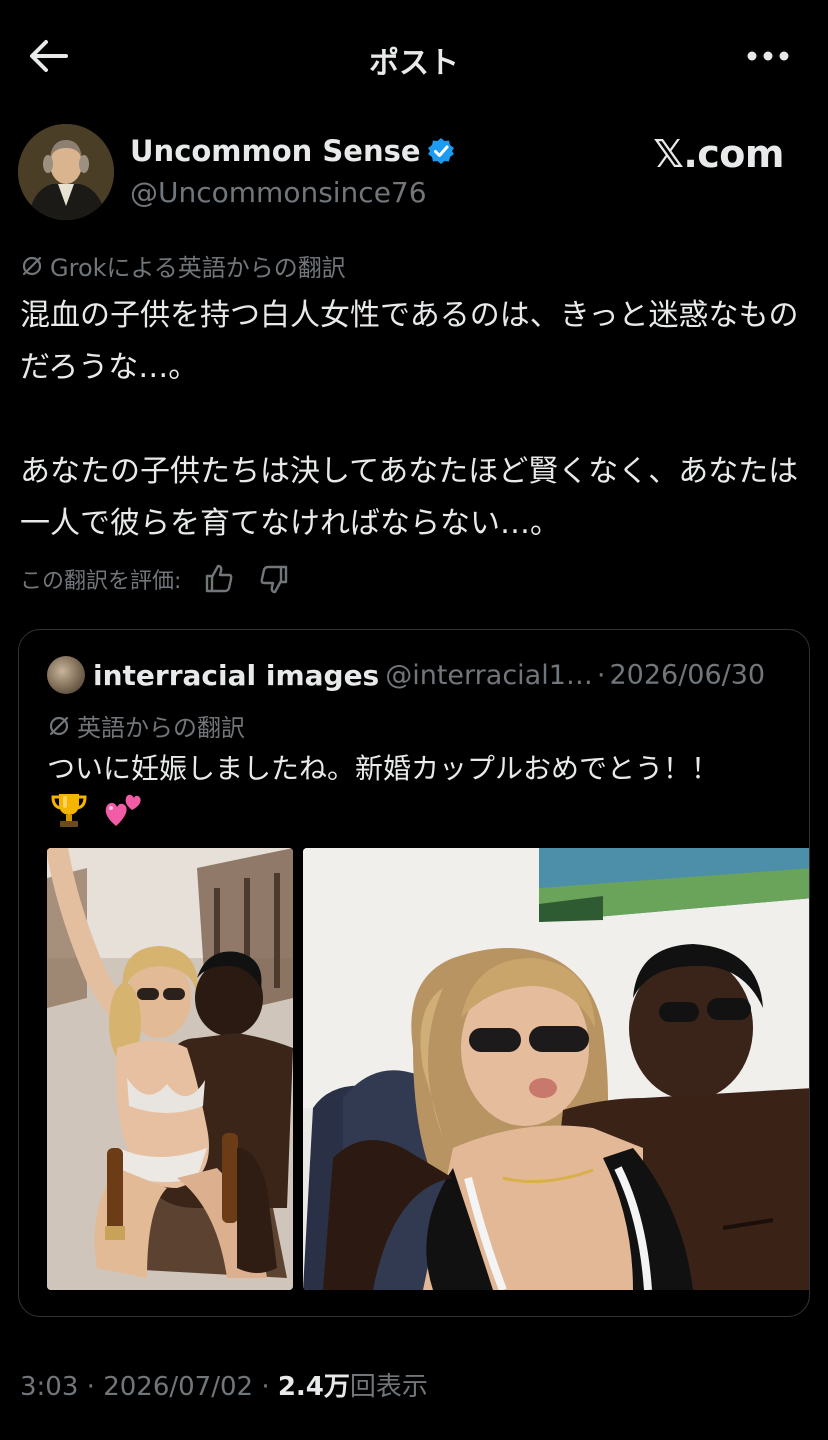 The image size is (828, 1440). I want to click on thumbs-down-icon, so click(274, 579).